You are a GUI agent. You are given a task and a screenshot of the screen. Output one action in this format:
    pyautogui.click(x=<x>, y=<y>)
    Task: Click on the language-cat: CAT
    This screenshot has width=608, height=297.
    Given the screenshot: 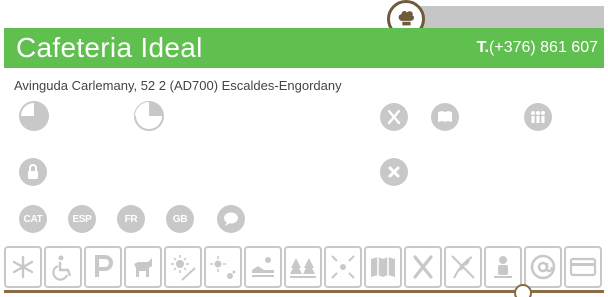 What is the action you would take?
    pyautogui.click(x=33, y=219)
    